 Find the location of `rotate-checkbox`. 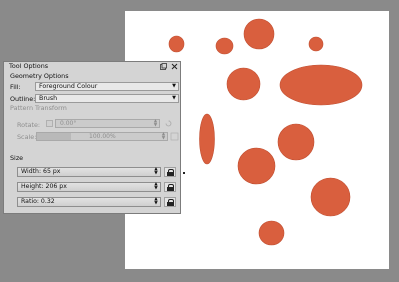

rotate-checkbox is located at coordinates (49, 123).